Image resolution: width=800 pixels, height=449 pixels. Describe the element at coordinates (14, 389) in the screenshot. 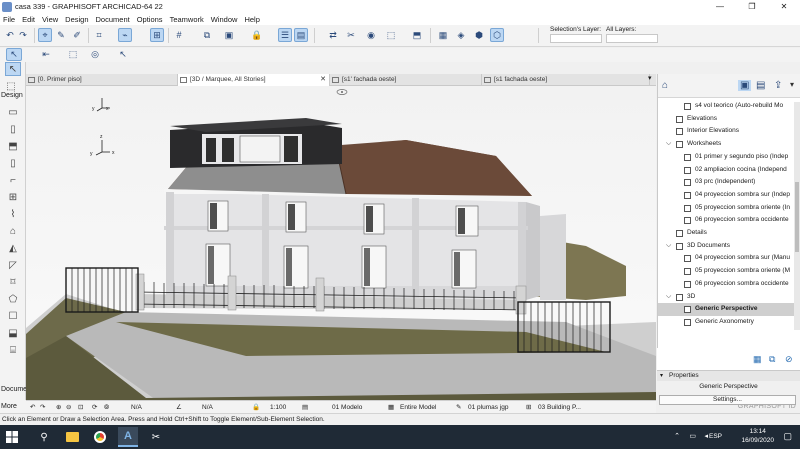

I see `toolbox-document-label: Docume` at that location.